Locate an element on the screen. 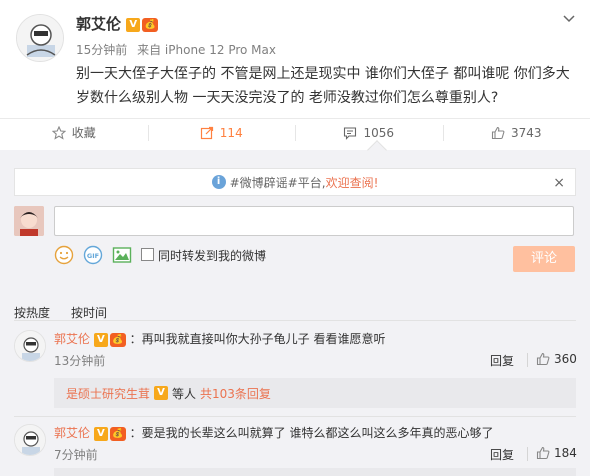 Image resolution: width=590 pixels, height=476 pixels. svg-text: GIF is located at coordinates (93, 256).